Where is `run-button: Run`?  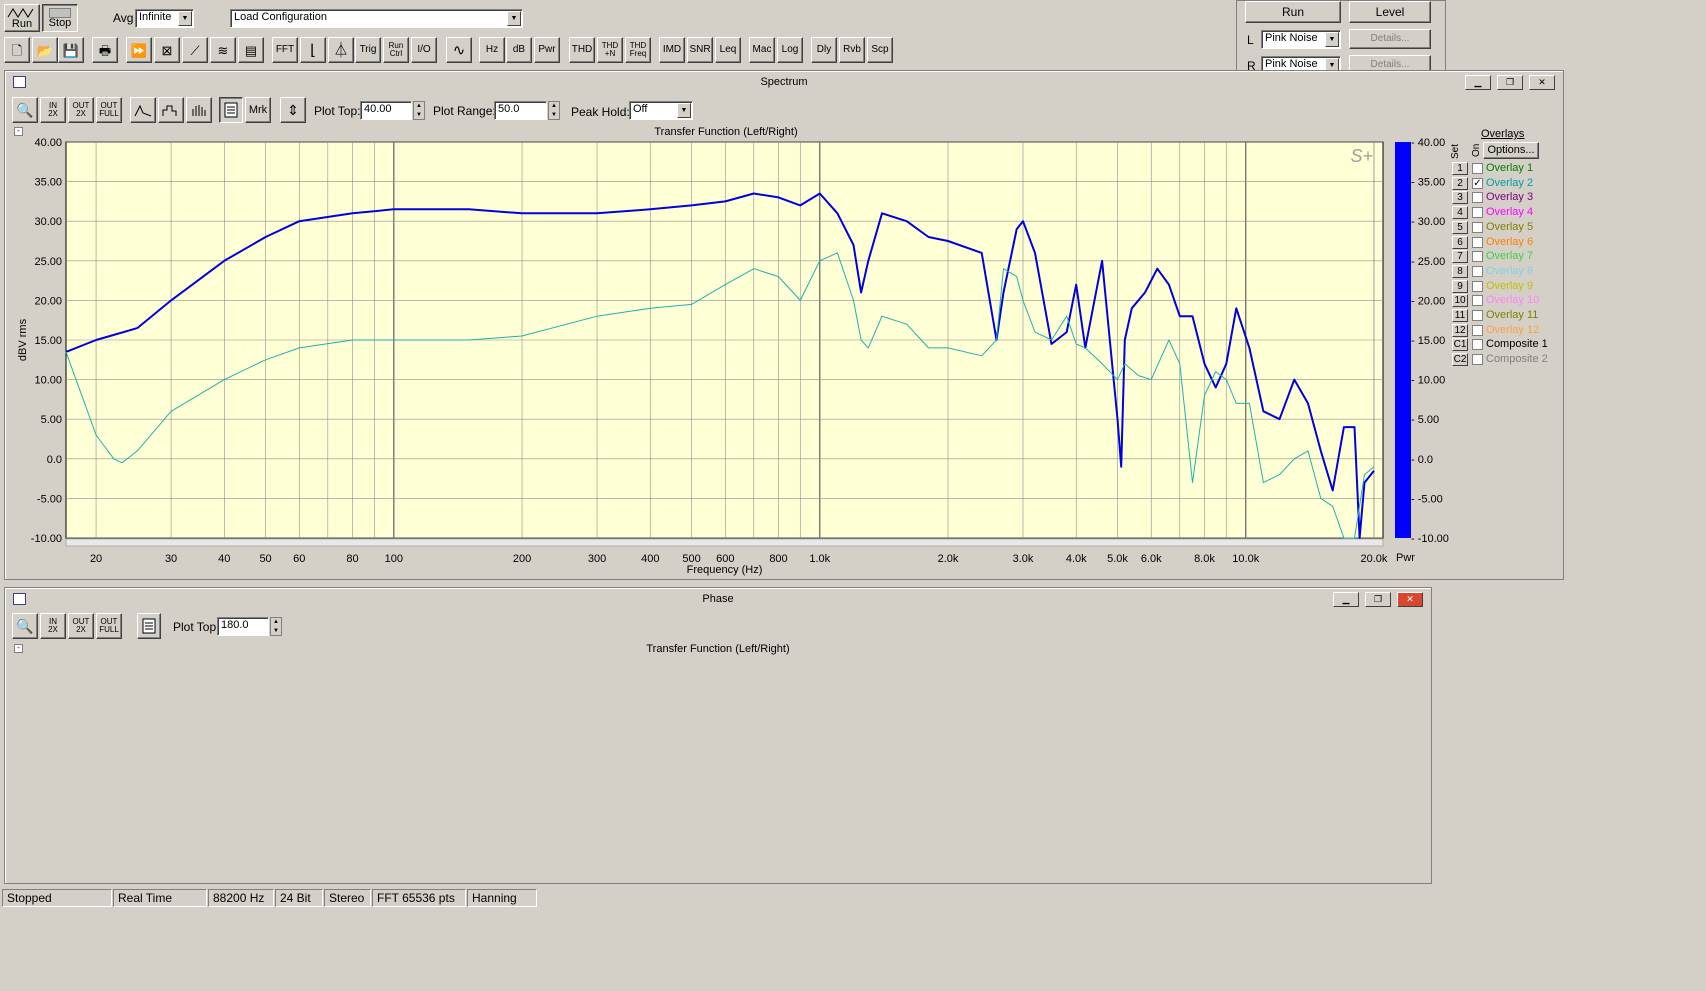 run-button: Run is located at coordinates (22, 18).